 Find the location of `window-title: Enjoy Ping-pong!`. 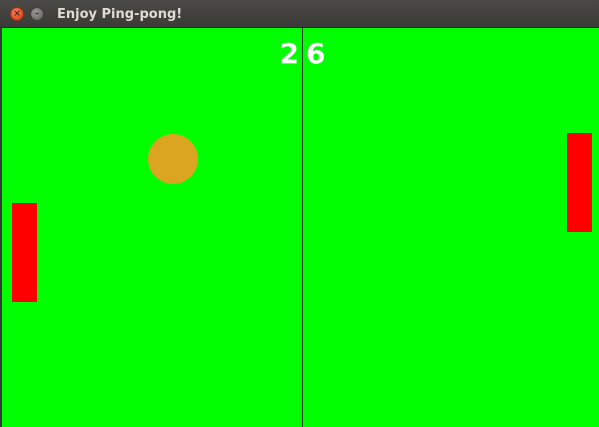

window-title: Enjoy Ping-pong! is located at coordinates (120, 14).